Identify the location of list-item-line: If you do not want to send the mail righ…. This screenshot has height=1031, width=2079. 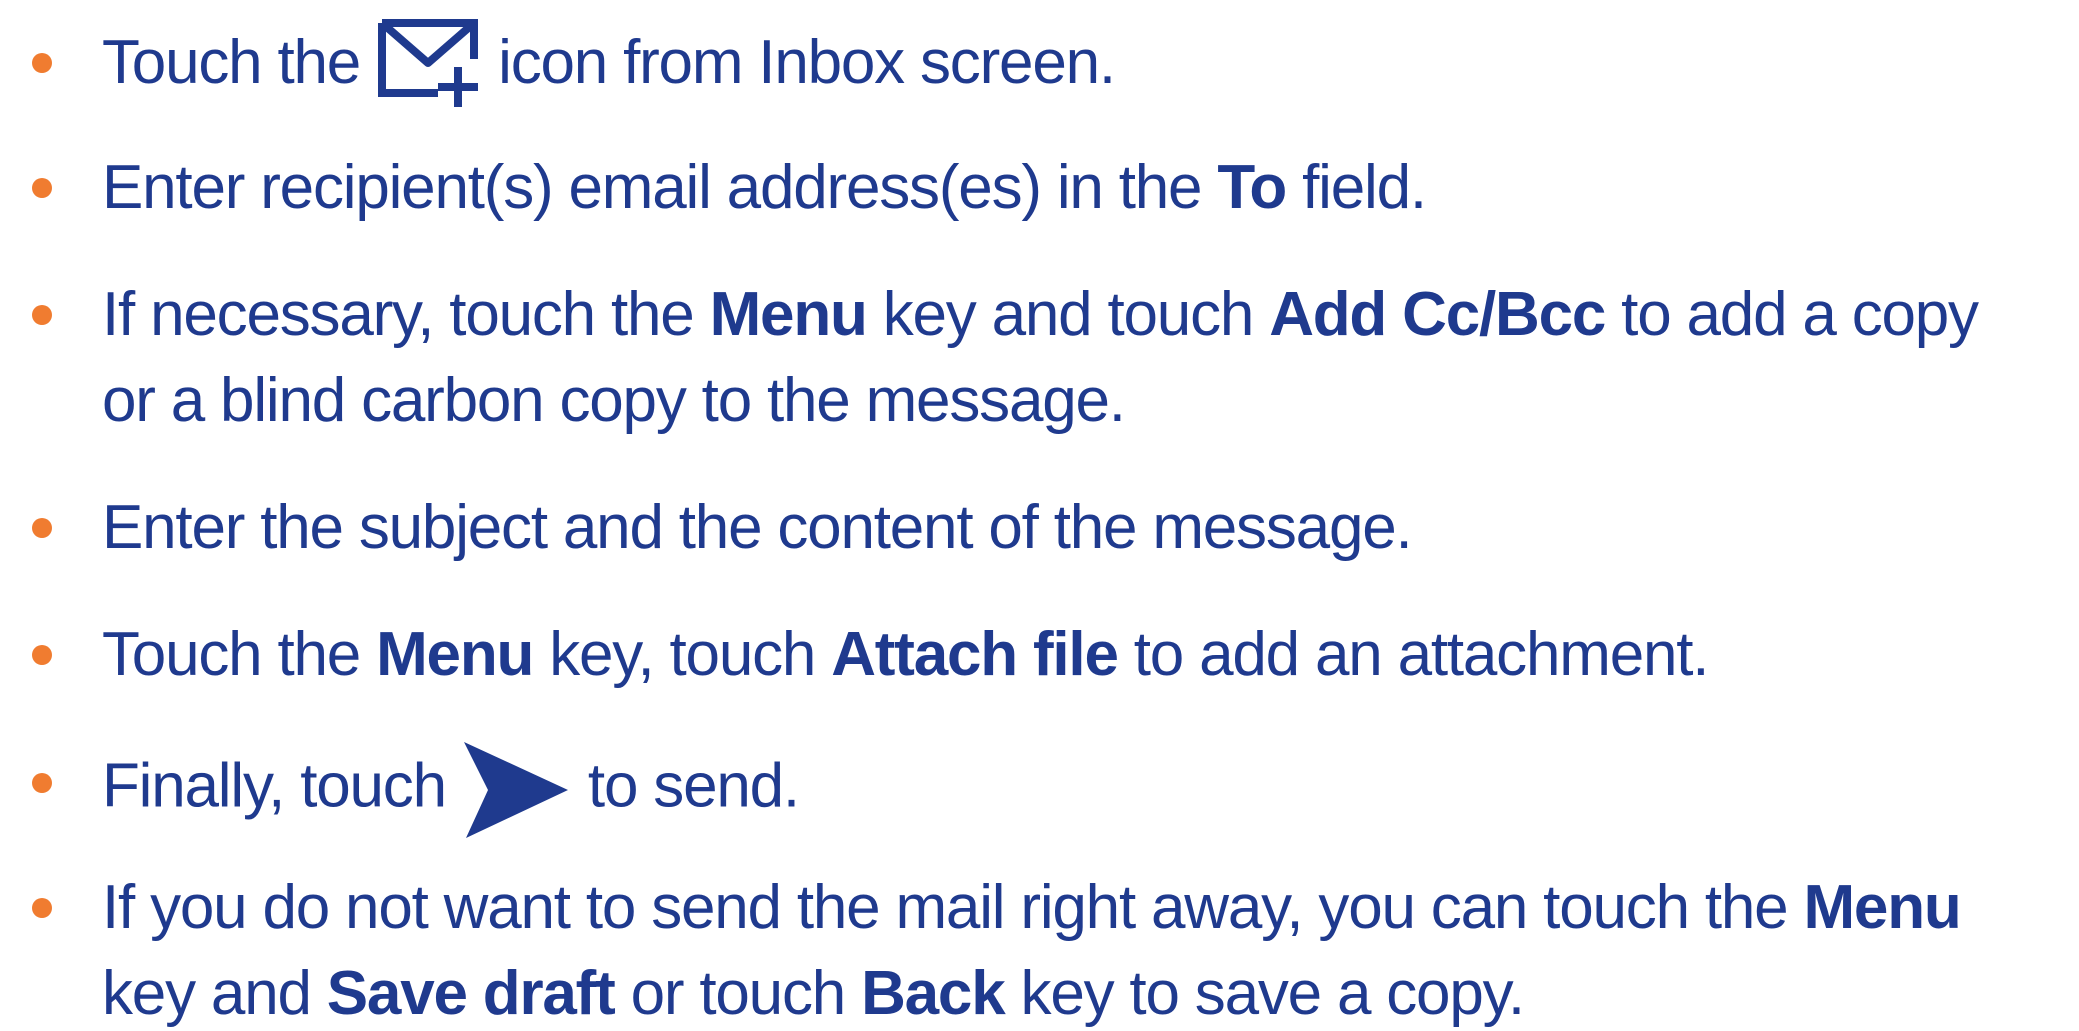
(1032, 908).